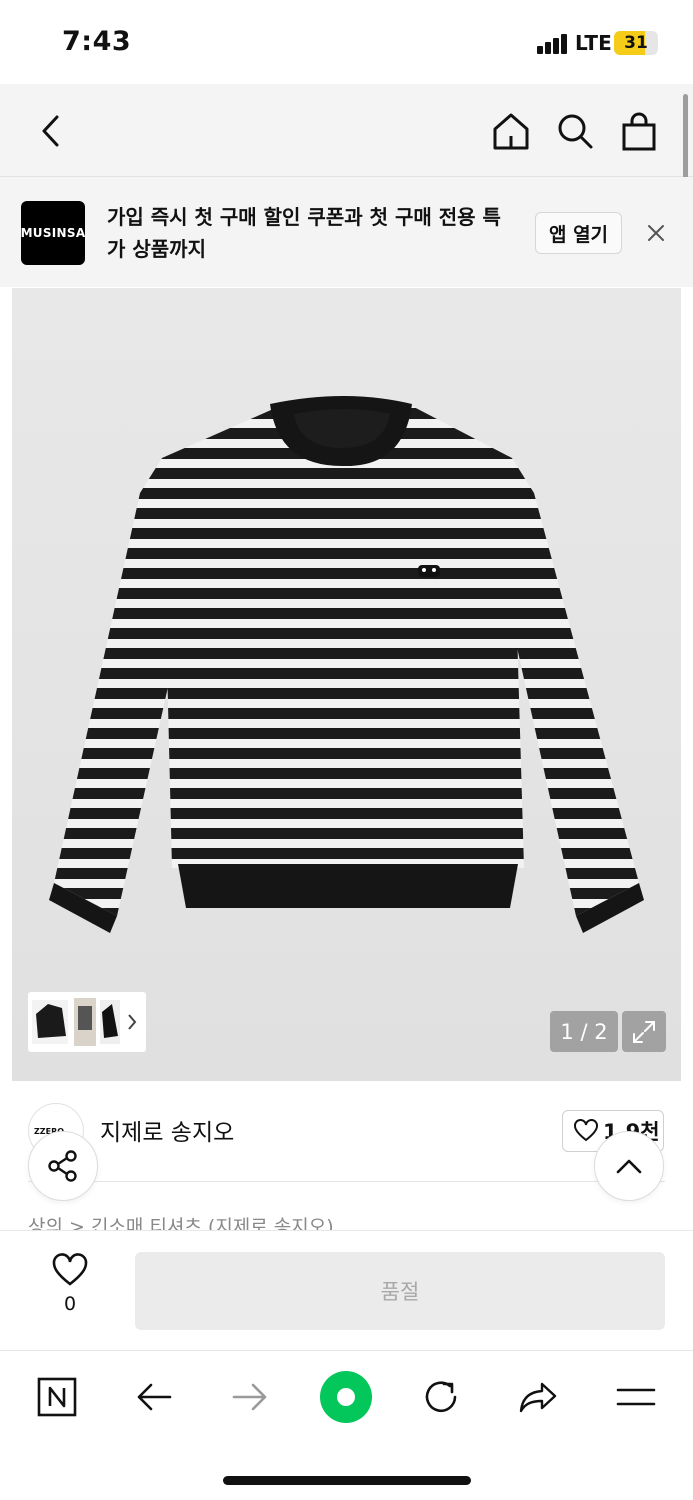  What do you see at coordinates (181, 1223) in the screenshot?
I see `breadcrumb-text: 상의 > 긴소매 티셔츠 (지제로 송지오)` at bounding box center [181, 1223].